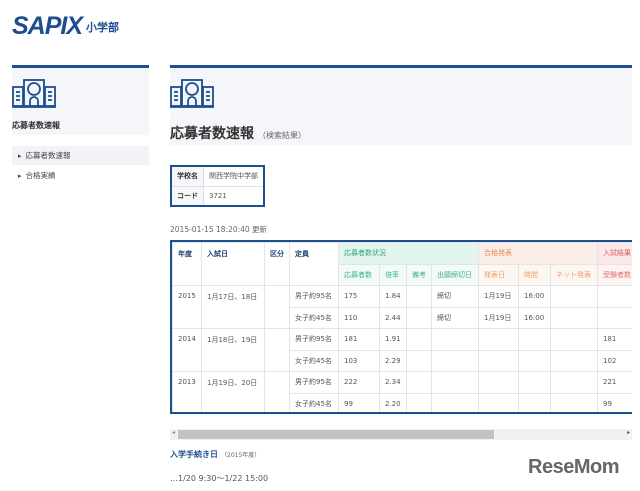  What do you see at coordinates (282, 135) in the screenshot?
I see `page-subtitle: （検索結果）` at bounding box center [282, 135].